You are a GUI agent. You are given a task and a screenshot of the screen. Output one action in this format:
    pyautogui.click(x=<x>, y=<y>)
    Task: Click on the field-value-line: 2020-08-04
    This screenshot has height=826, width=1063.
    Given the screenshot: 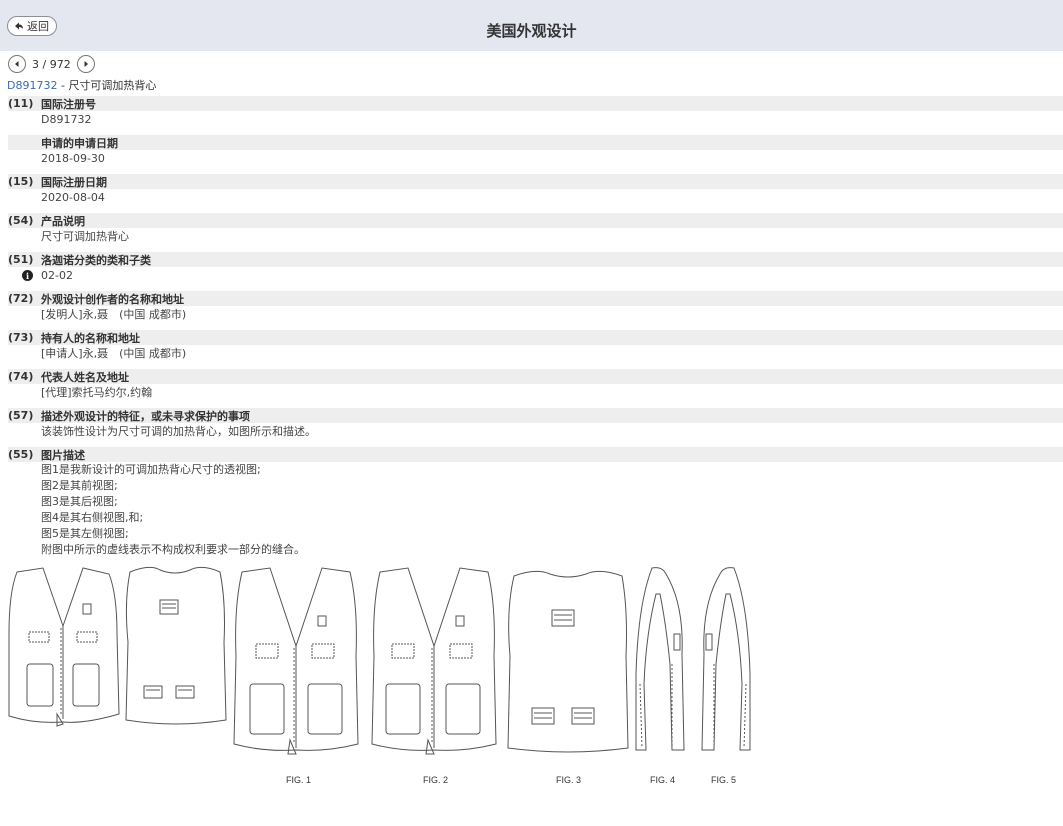 What is the action you would take?
    pyautogui.click(x=73, y=197)
    